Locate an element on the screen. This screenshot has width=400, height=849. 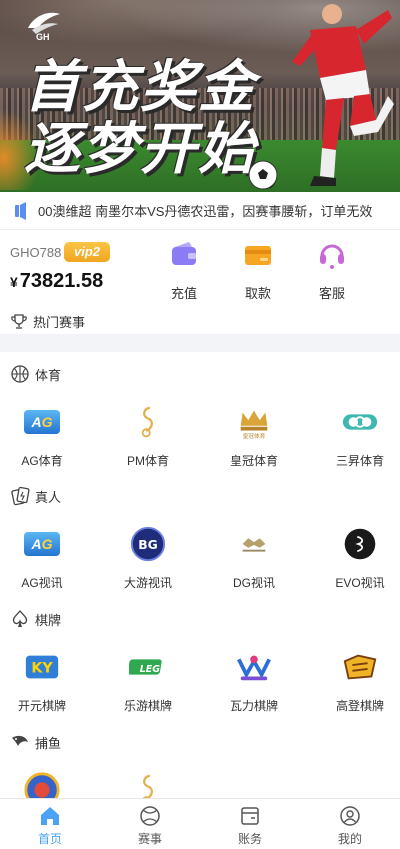
svg-text: 皇冠体育 is located at coordinates (254, 436).